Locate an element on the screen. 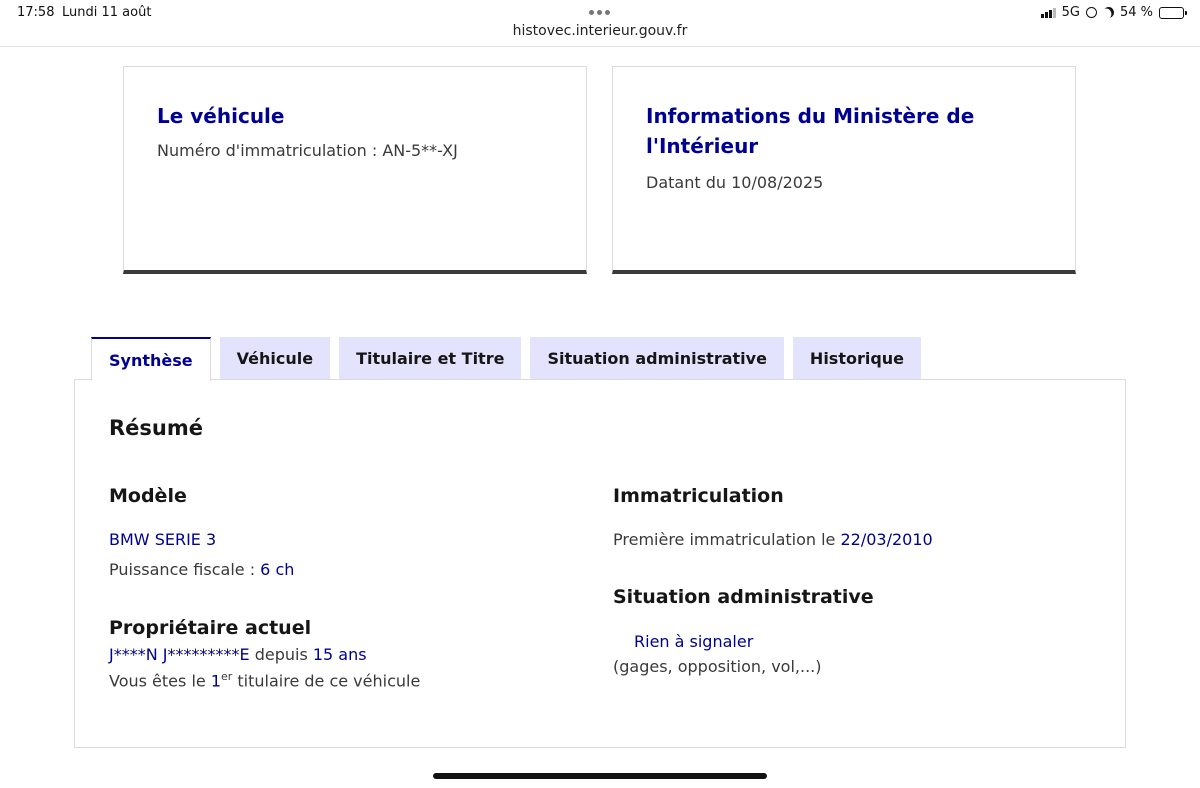 This screenshot has width=1200, height=788. battery-icon is located at coordinates (1173, 12).